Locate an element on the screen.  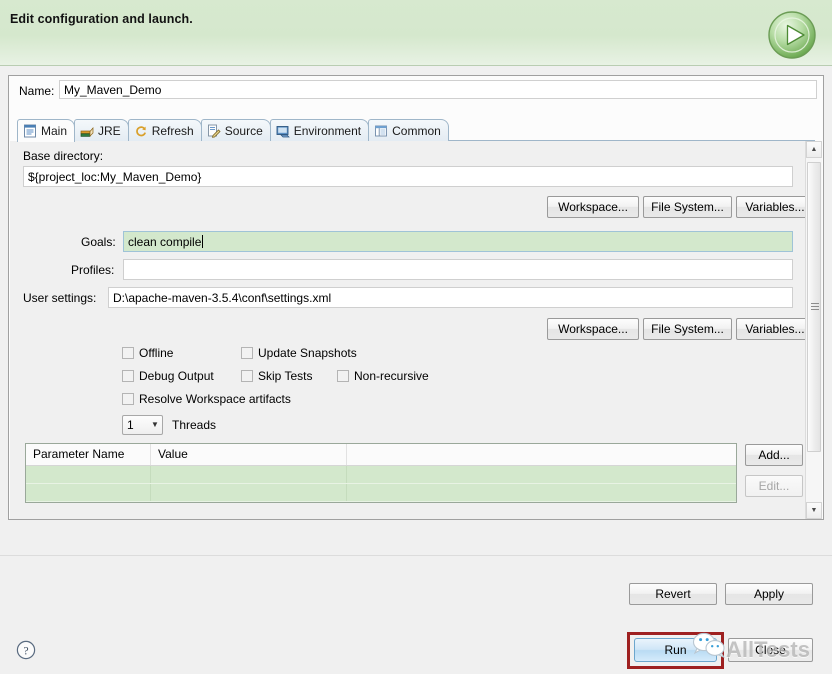
help-question-icon: ? is located at coordinates (26, 650).